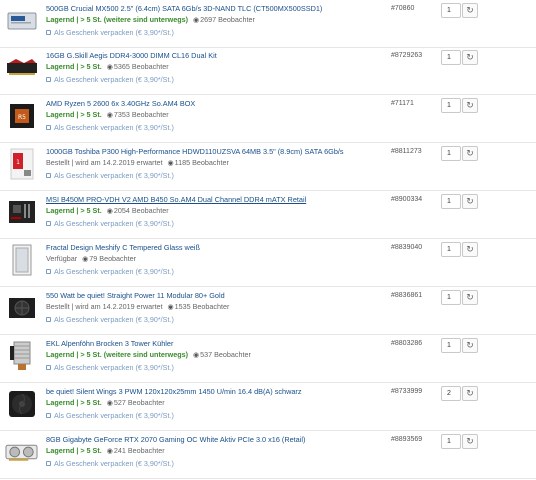  I want to click on watcher-count: ◉2054 Beobachter, so click(138, 210).